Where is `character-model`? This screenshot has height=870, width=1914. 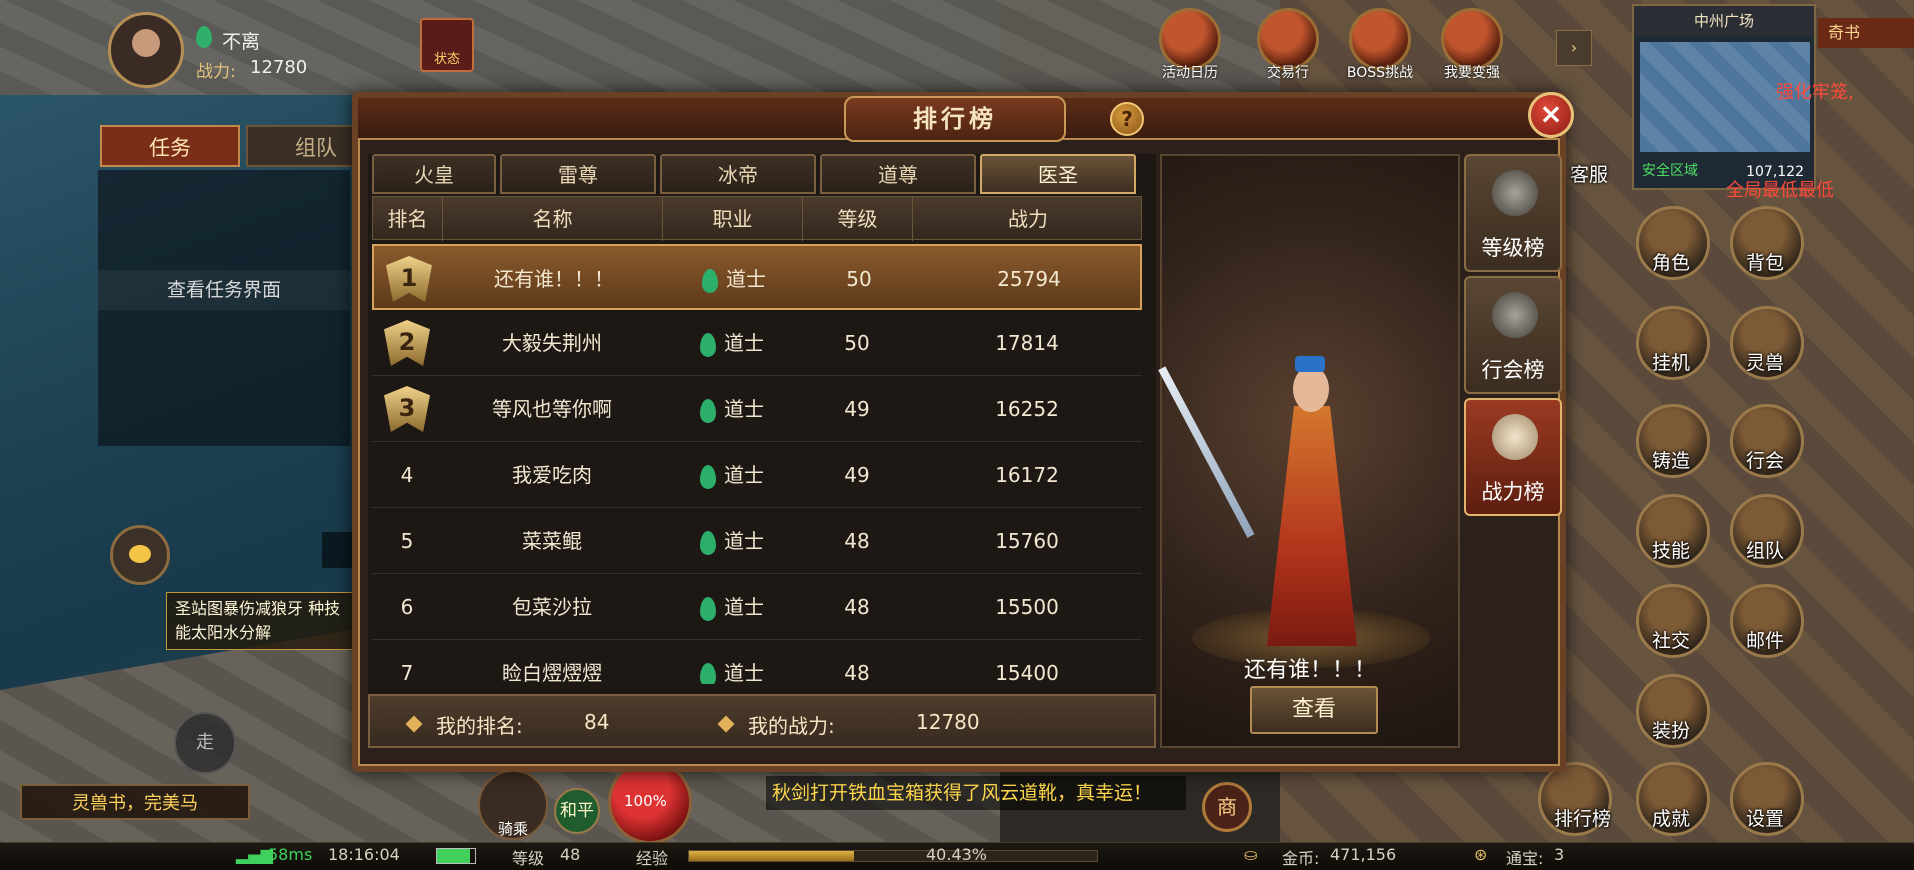
character-model is located at coordinates (1262, 501).